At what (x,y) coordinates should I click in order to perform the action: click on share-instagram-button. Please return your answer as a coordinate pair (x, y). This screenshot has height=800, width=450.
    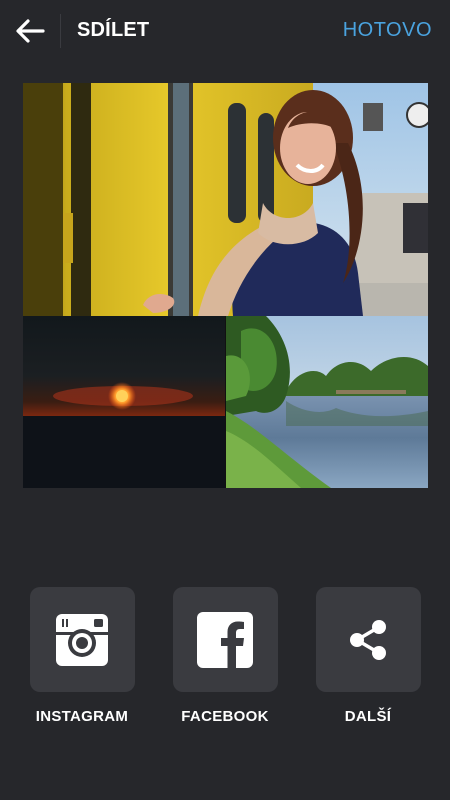
    Looking at the image, I should click on (82, 639).